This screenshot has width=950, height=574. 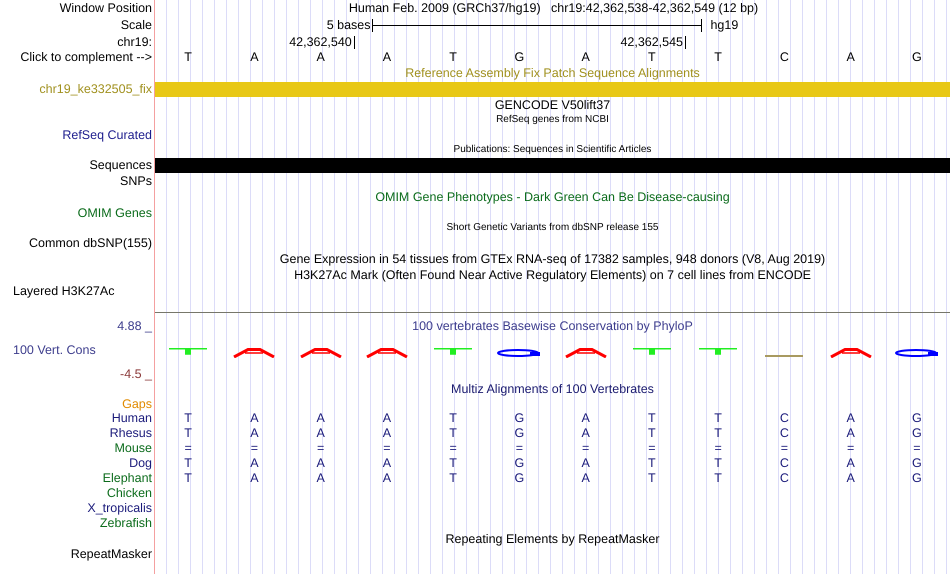 I want to click on track-title: OMIM Gene Phenotypes - Dark Green Can Be Disease-causing, so click(x=552, y=197).